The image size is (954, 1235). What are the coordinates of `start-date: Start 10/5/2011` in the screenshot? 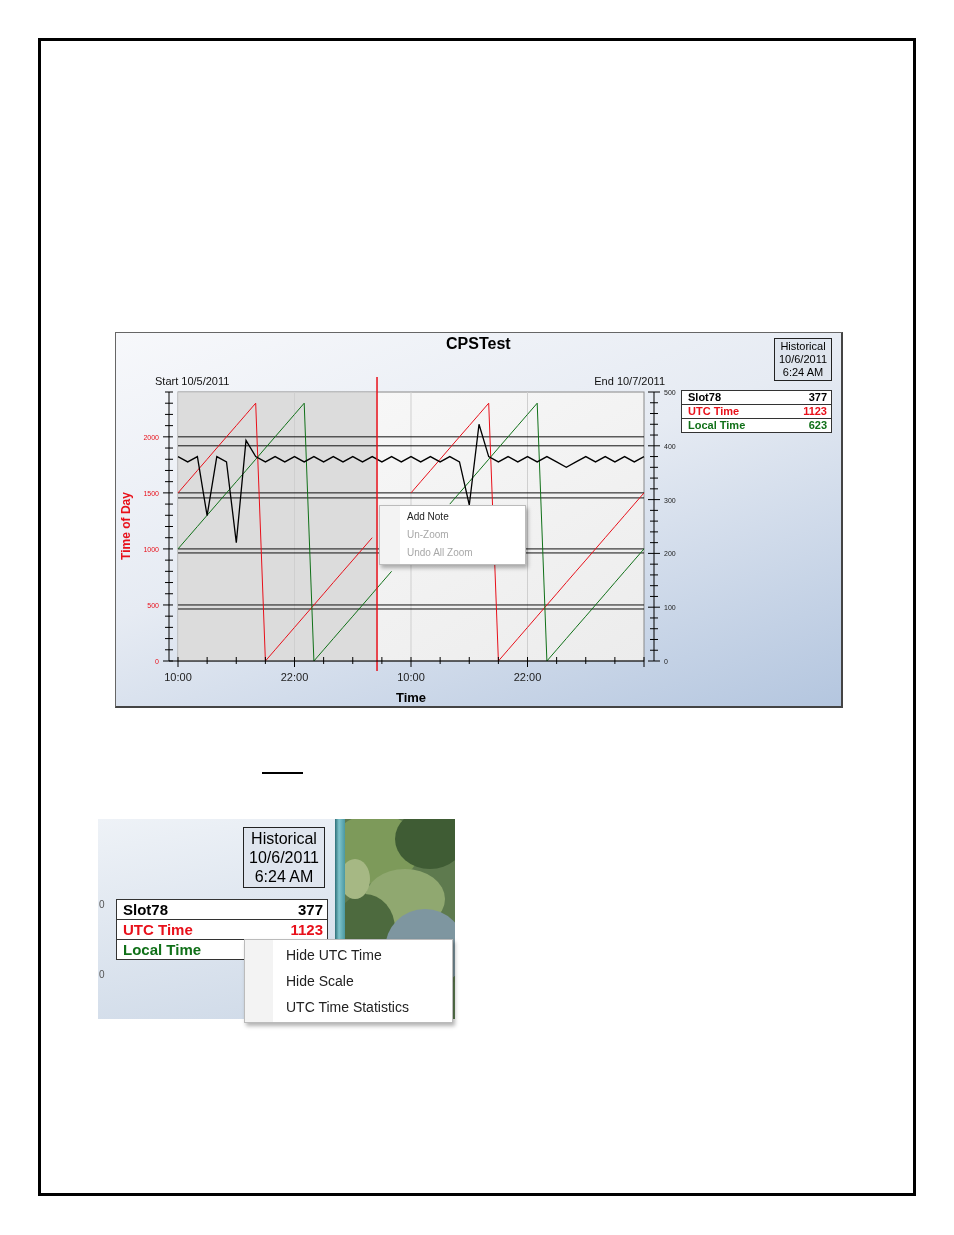 It's located at (192, 381).